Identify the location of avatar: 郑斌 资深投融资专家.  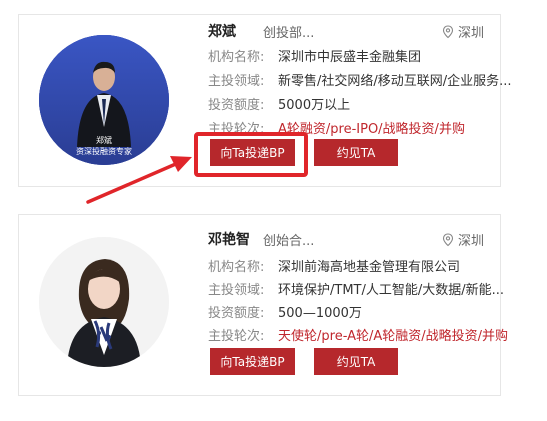
(104, 100).